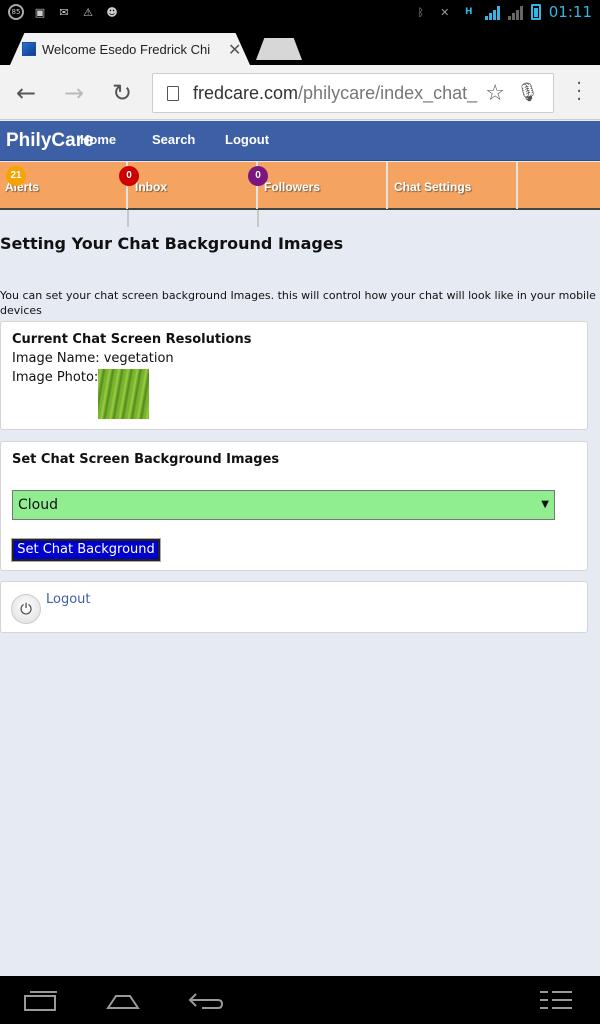 Image resolution: width=600 pixels, height=1024 pixels. What do you see at coordinates (515, 12) in the screenshot?
I see `signal-2-icon` at bounding box center [515, 12].